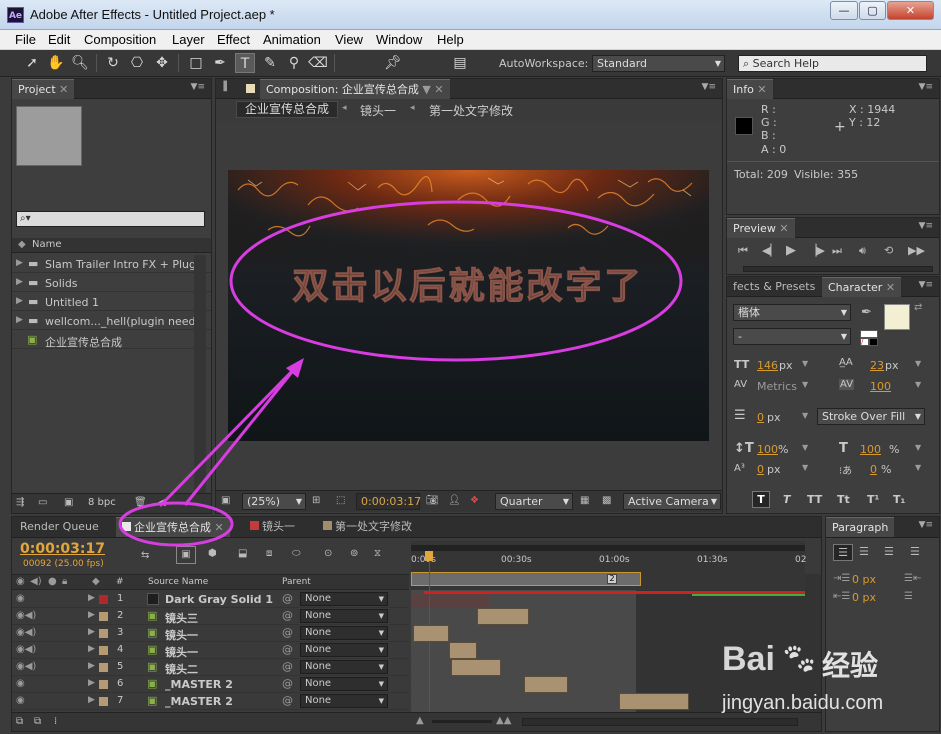  What do you see at coordinates (145, 555) in the screenshot?
I see `comp-mini-flowchart-icon: ⇆` at bounding box center [145, 555].